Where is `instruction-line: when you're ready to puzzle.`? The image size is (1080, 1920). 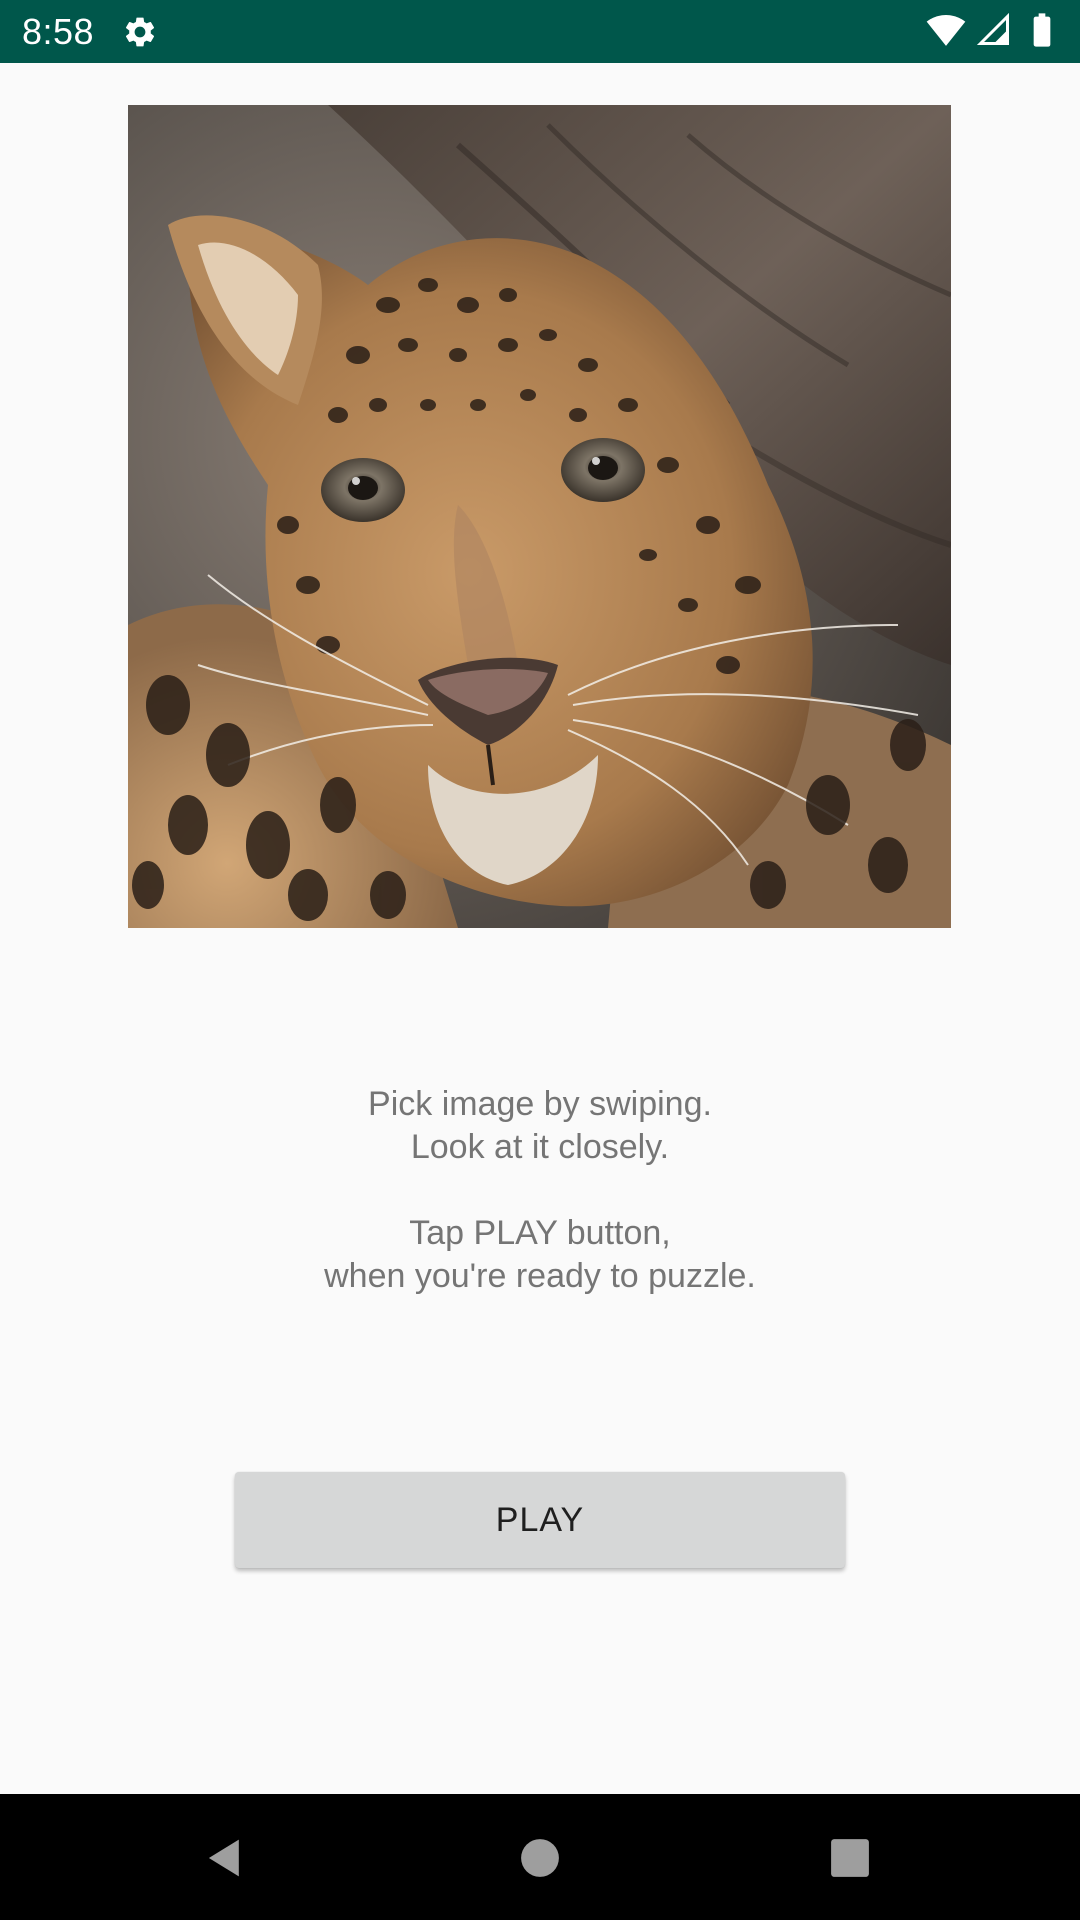
instruction-line: when you're ready to puzzle. is located at coordinates (540, 1276).